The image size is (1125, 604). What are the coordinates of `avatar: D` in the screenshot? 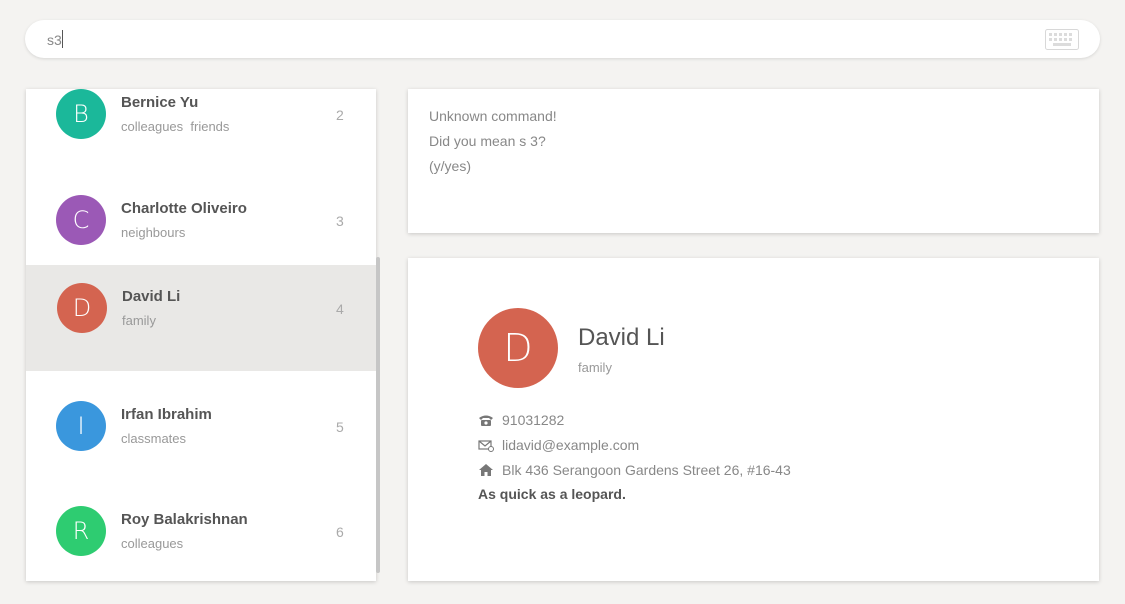 It's located at (82, 308).